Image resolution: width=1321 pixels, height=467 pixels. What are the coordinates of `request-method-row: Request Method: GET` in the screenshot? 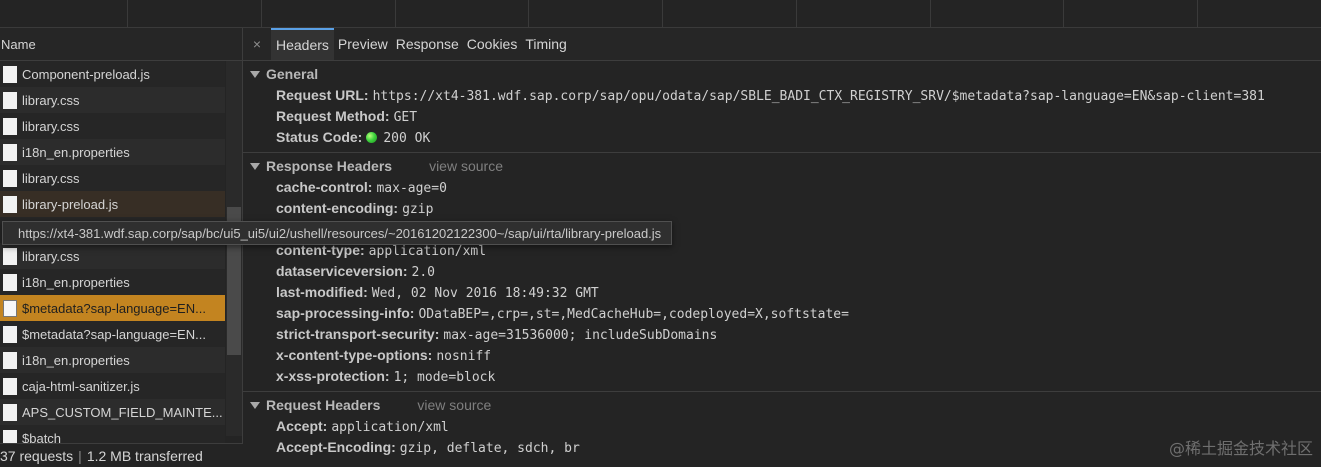 It's located at (782, 116).